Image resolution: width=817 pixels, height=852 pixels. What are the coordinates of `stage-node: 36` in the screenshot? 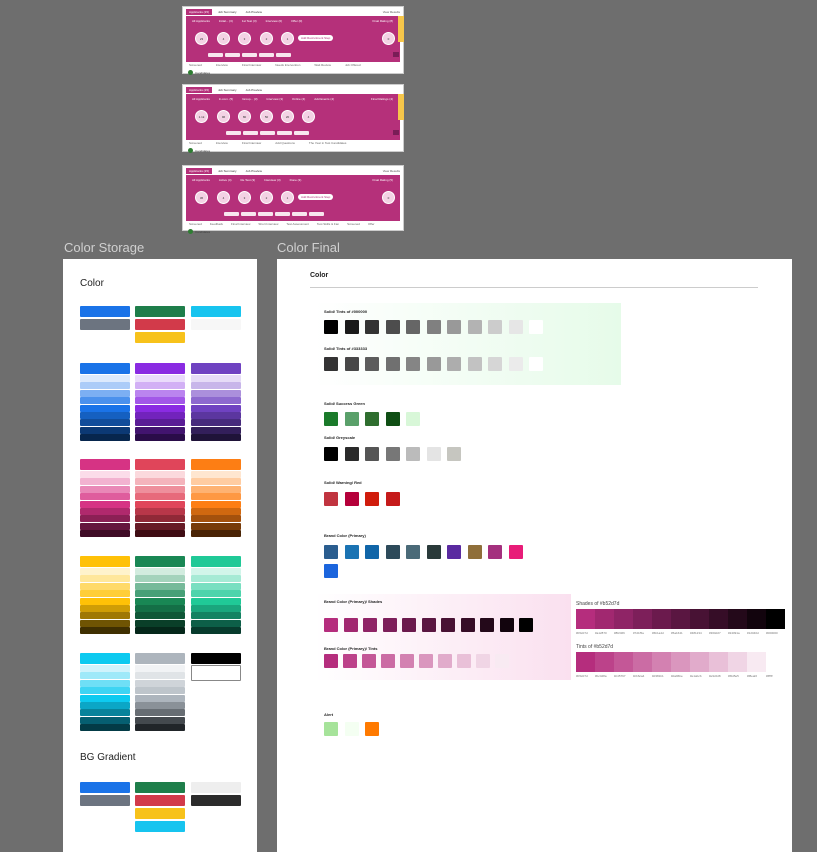 It's located at (201, 197).